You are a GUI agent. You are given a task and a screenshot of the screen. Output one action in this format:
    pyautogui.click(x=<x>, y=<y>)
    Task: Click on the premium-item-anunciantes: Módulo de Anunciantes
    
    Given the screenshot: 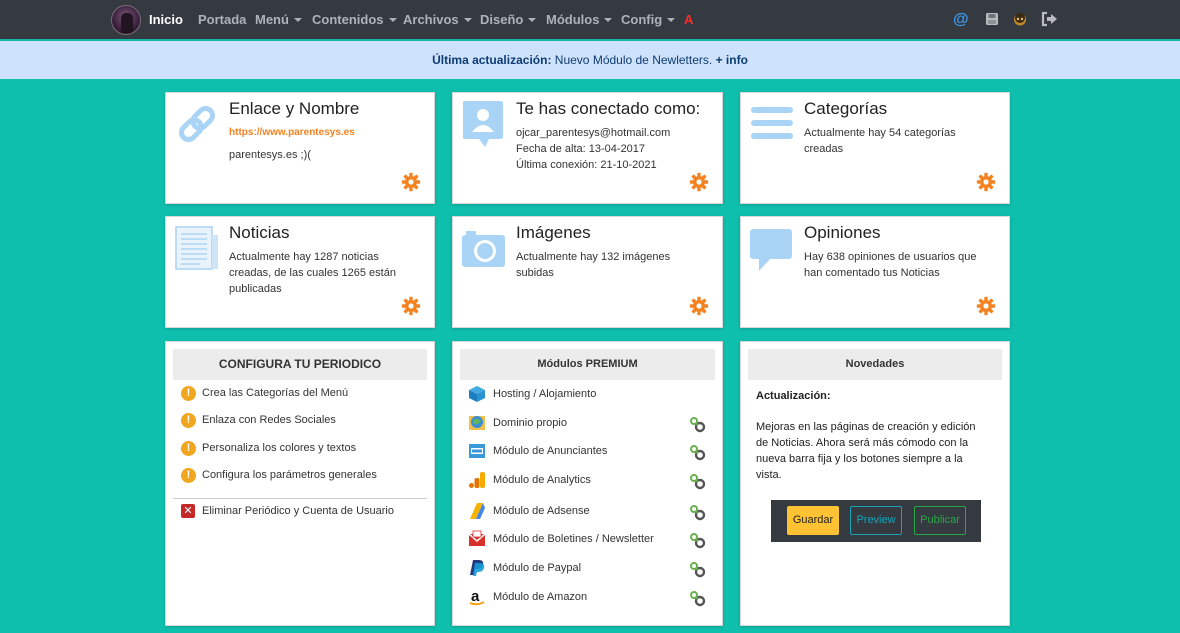 What is the action you would take?
    pyautogui.click(x=587, y=452)
    